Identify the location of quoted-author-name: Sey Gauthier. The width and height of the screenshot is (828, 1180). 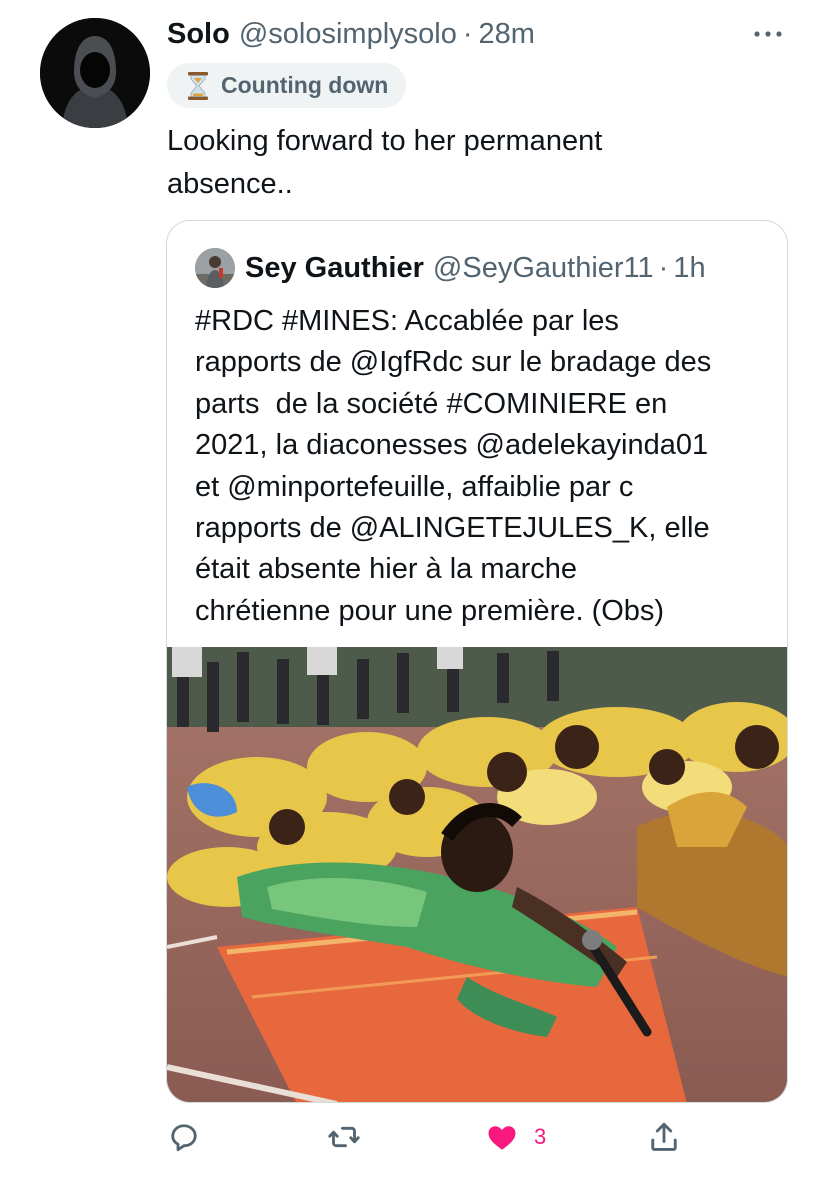
(334, 268).